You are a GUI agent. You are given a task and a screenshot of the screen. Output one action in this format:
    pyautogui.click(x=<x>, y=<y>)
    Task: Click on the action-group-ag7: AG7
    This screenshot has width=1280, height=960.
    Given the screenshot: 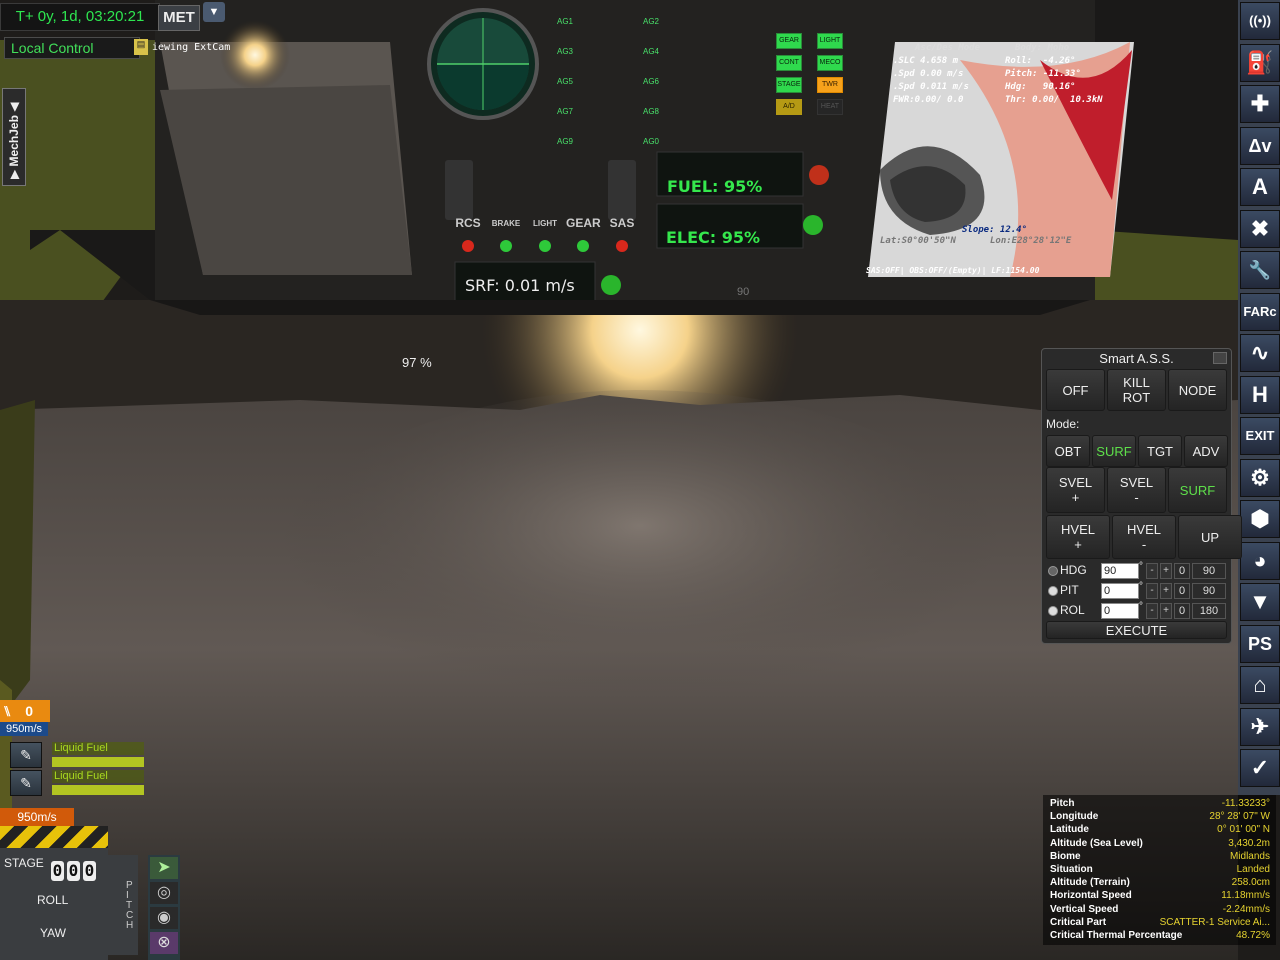 What is the action you would take?
    pyautogui.click(x=565, y=111)
    